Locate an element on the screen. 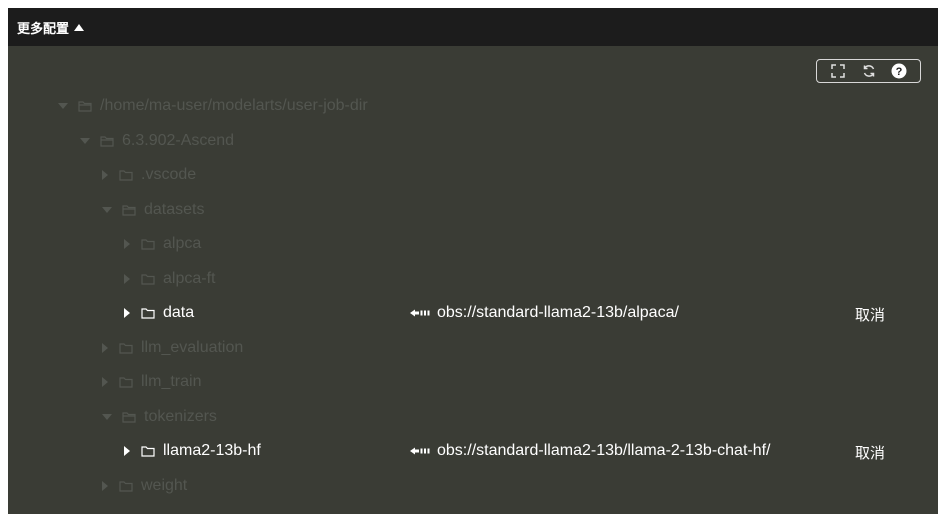 This screenshot has width=938, height=514. tree-node-label: llm_evaluation is located at coordinates (192, 347).